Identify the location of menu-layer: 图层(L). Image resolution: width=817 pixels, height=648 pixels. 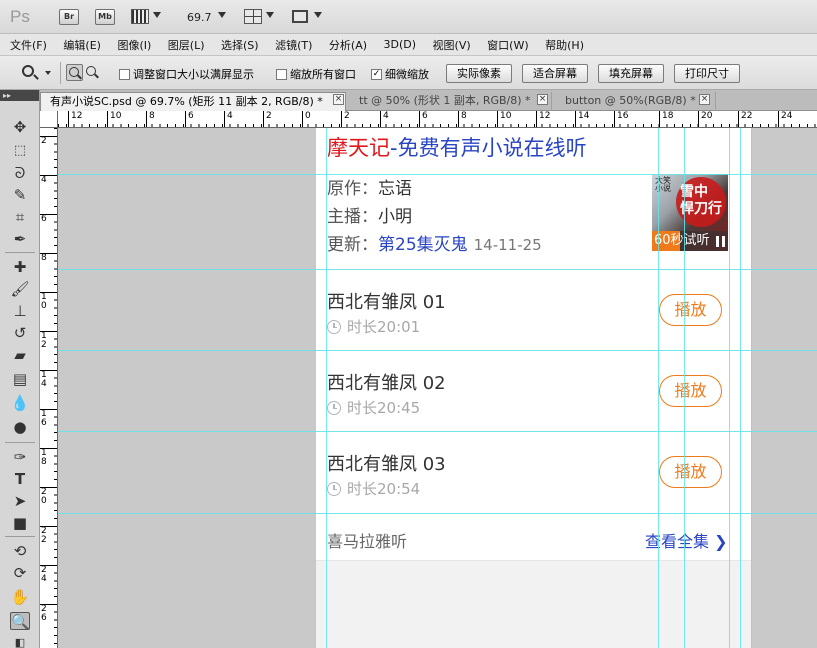
(186, 45).